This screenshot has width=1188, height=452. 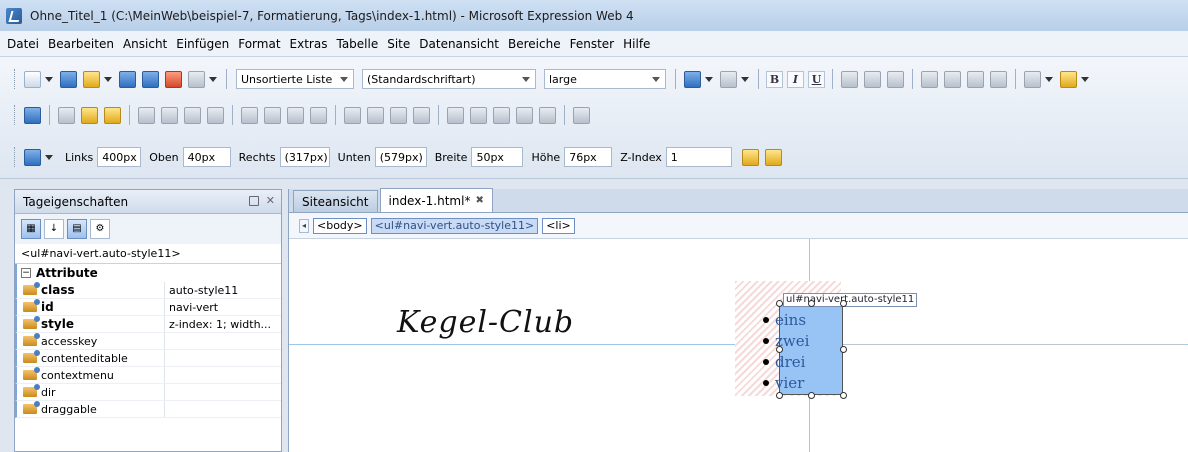 I want to click on flip-icon, so click(x=249, y=115).